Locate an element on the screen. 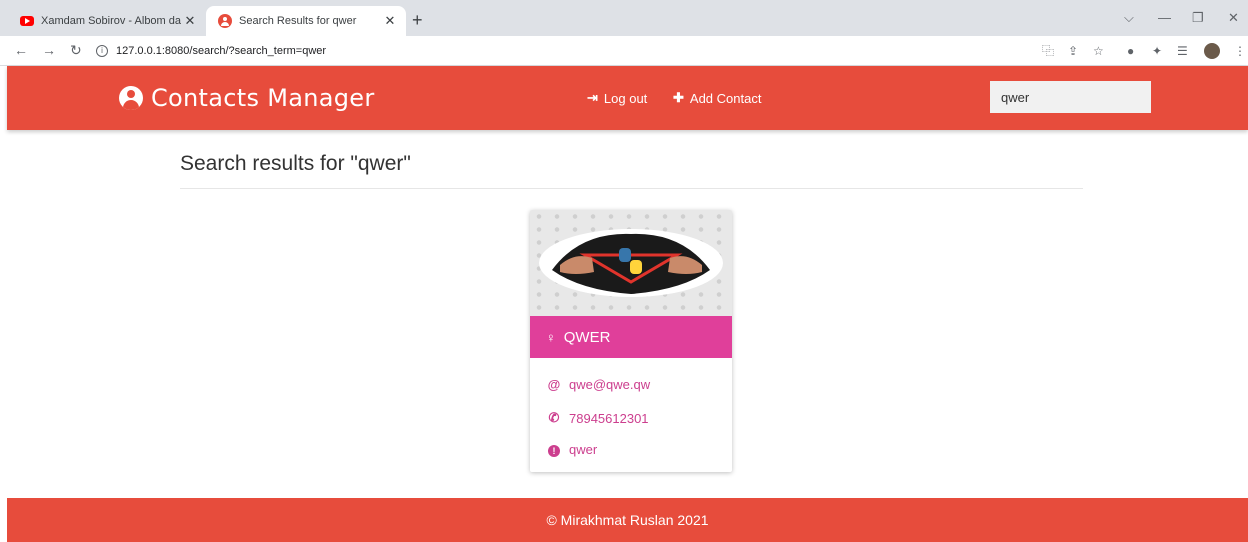  contact-name: QWER is located at coordinates (587, 337).